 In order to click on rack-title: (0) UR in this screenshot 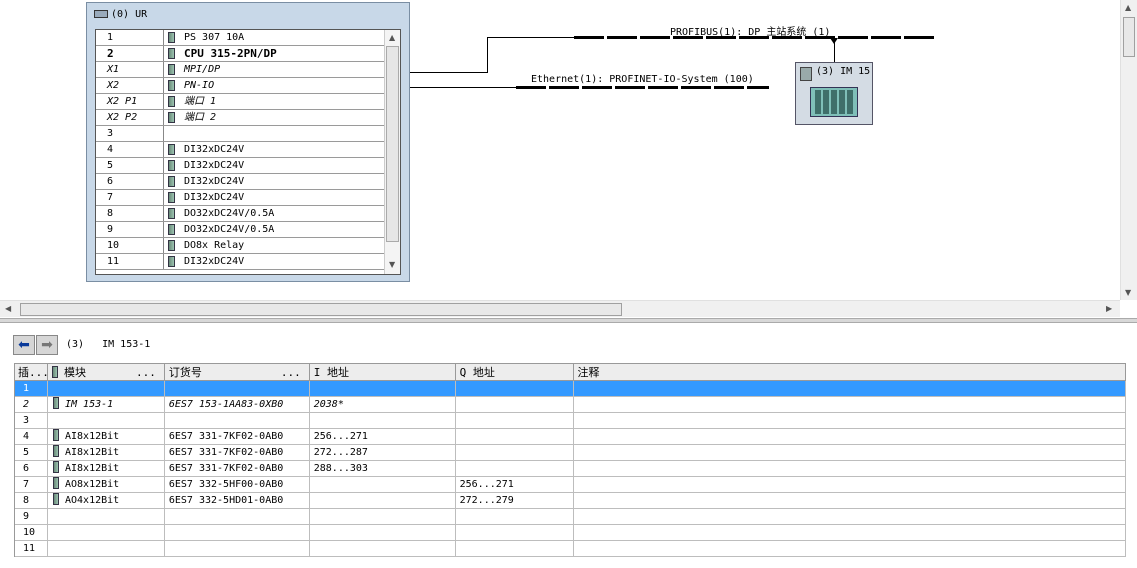, I will do `click(120, 14)`.